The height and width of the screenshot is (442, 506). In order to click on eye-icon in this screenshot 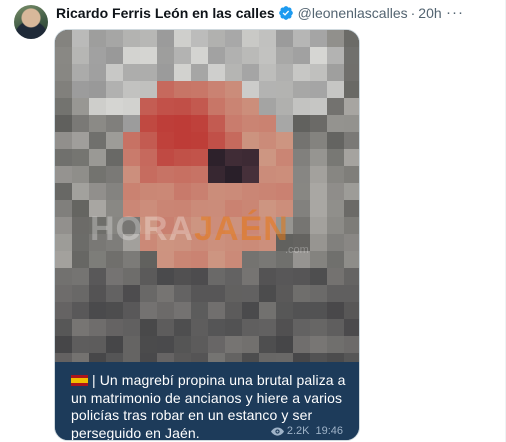, I will do `click(277, 431)`.